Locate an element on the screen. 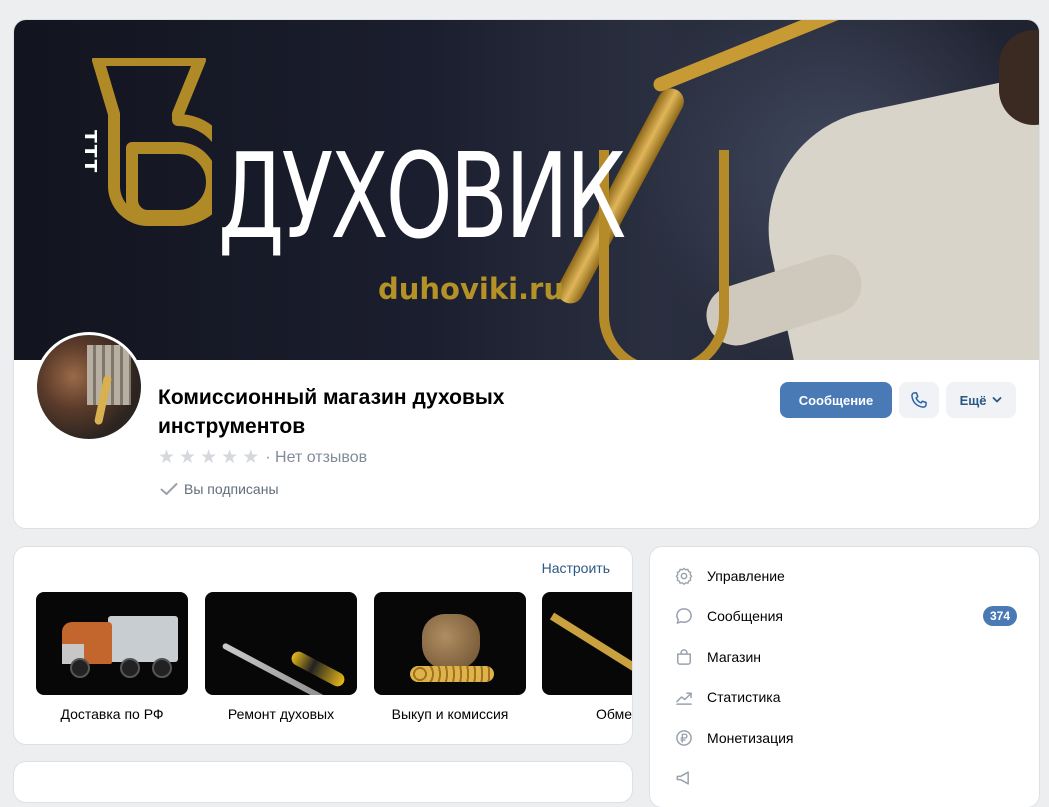 The image size is (1049, 807). phone-icon is located at coordinates (919, 400).